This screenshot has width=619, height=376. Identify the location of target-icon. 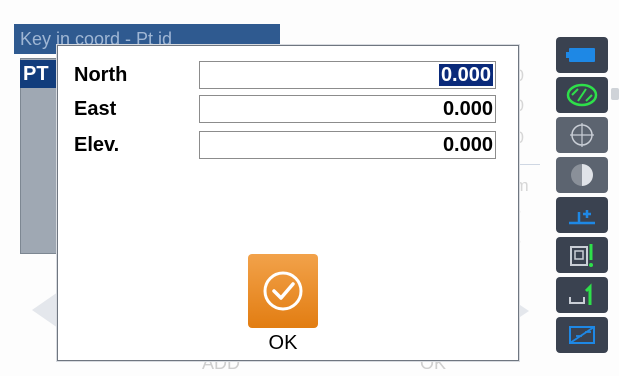
(582, 135).